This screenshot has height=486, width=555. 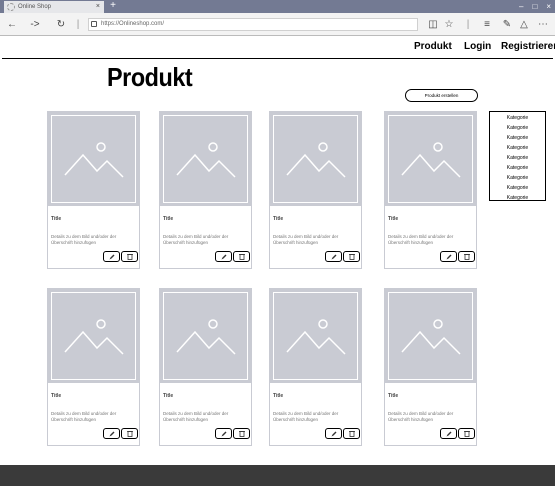 What do you see at coordinates (35, 7) in the screenshot?
I see `tab-title: Online Shop` at bounding box center [35, 7].